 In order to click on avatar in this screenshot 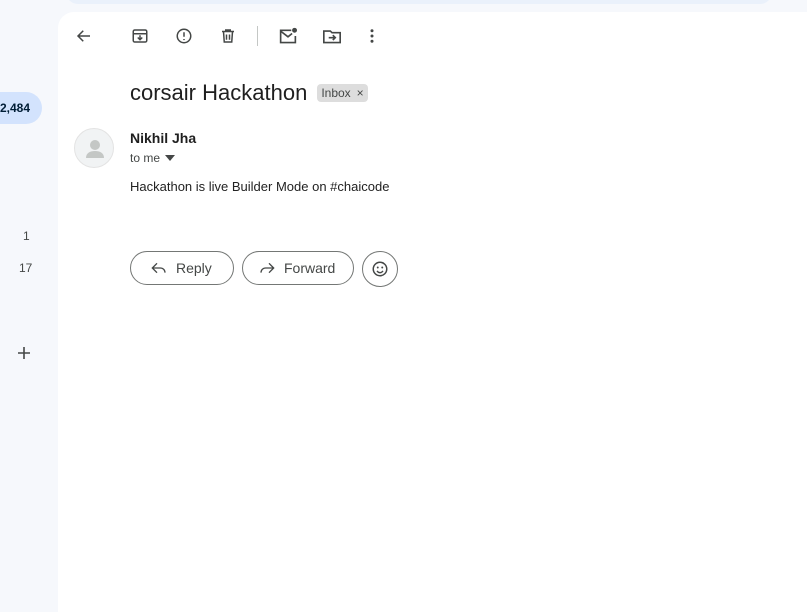, I will do `click(94, 148)`.